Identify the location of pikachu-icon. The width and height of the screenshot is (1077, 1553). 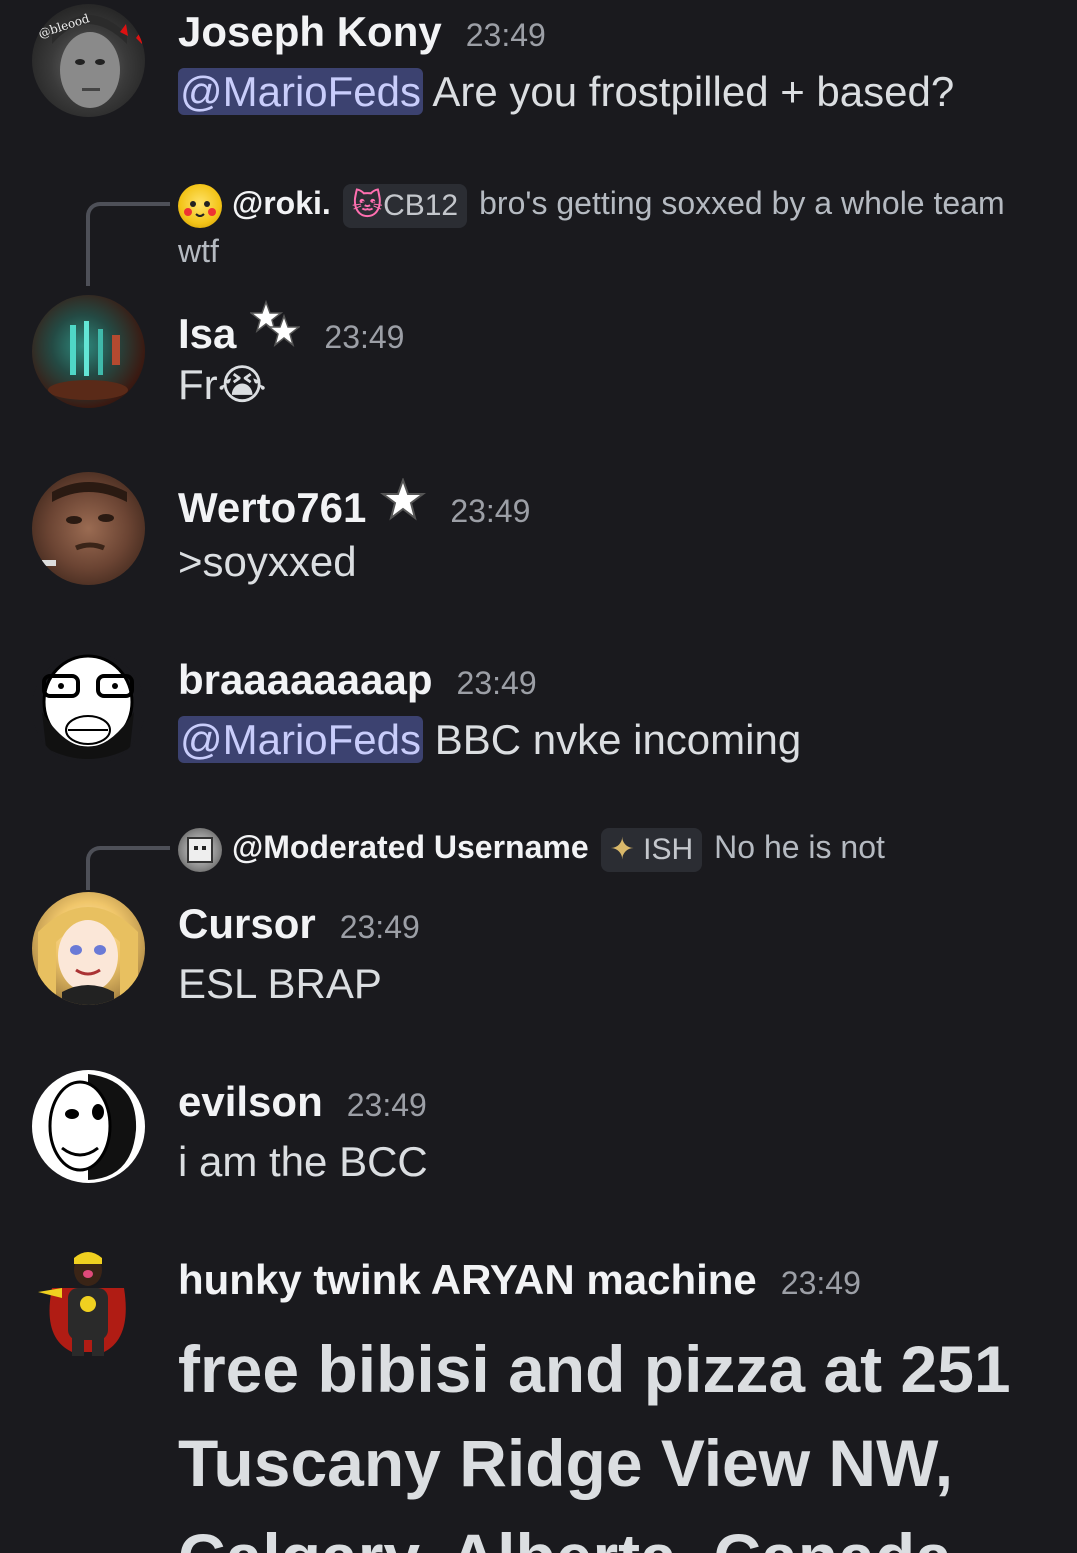
(200, 208).